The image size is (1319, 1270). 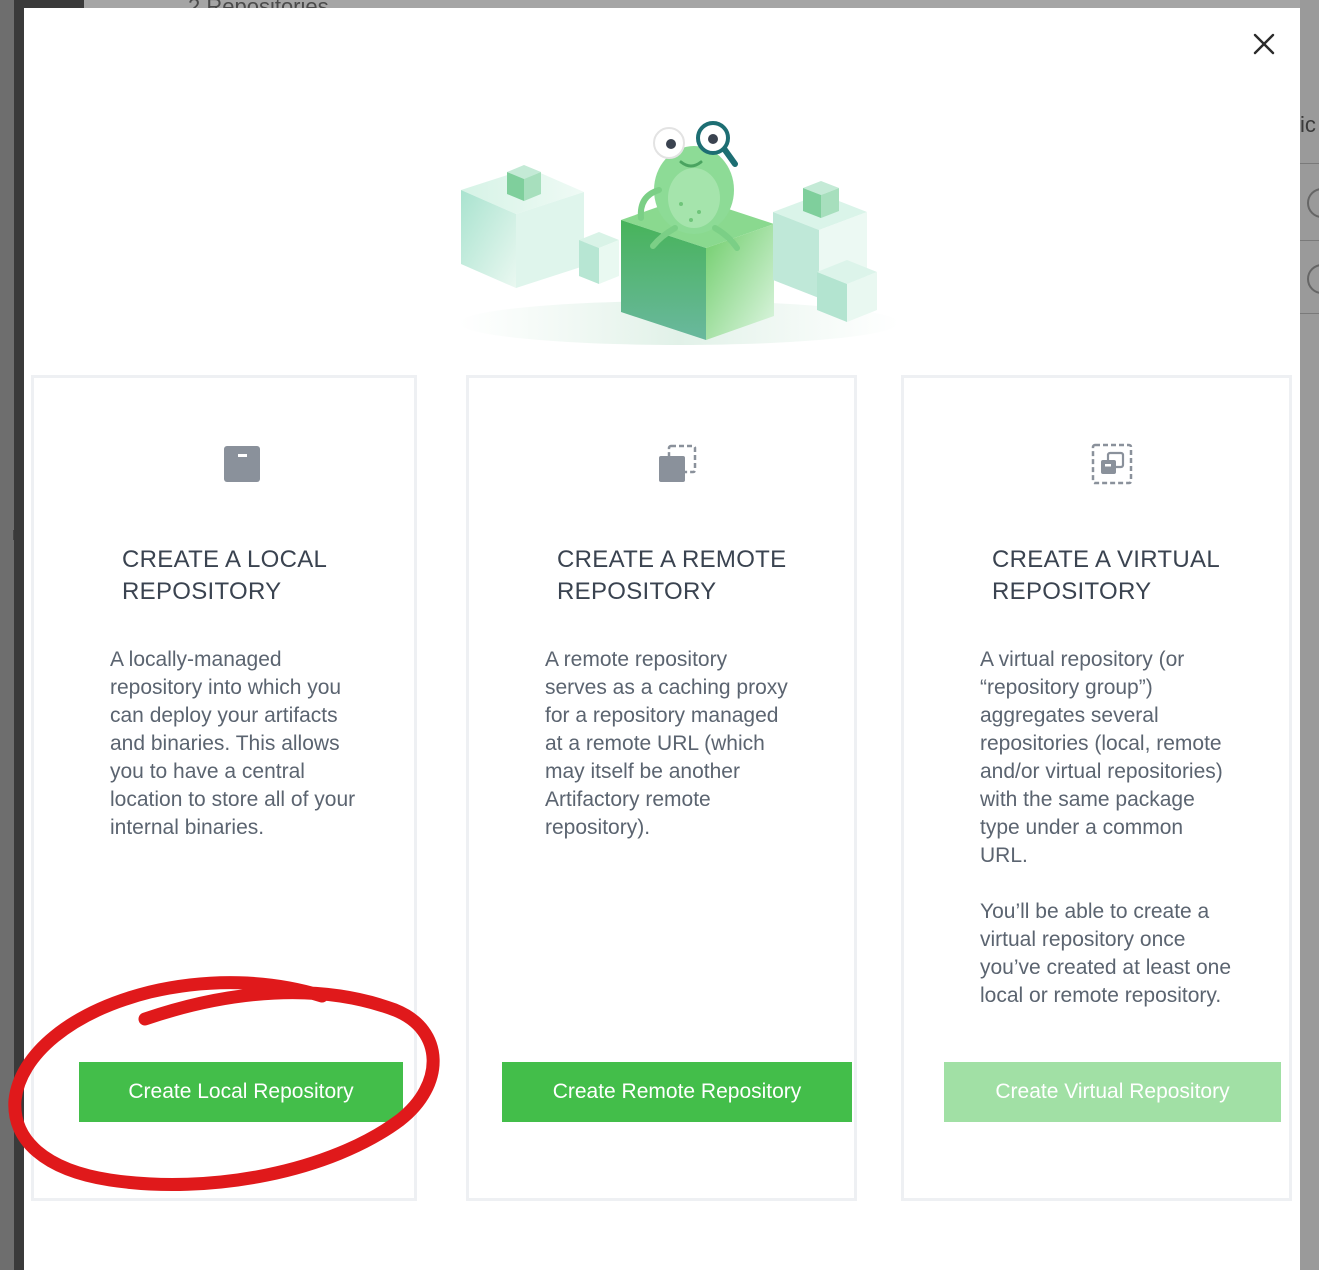 I want to click on card-title: CREATE A REMOTE REPOSITORY, so click(x=672, y=575).